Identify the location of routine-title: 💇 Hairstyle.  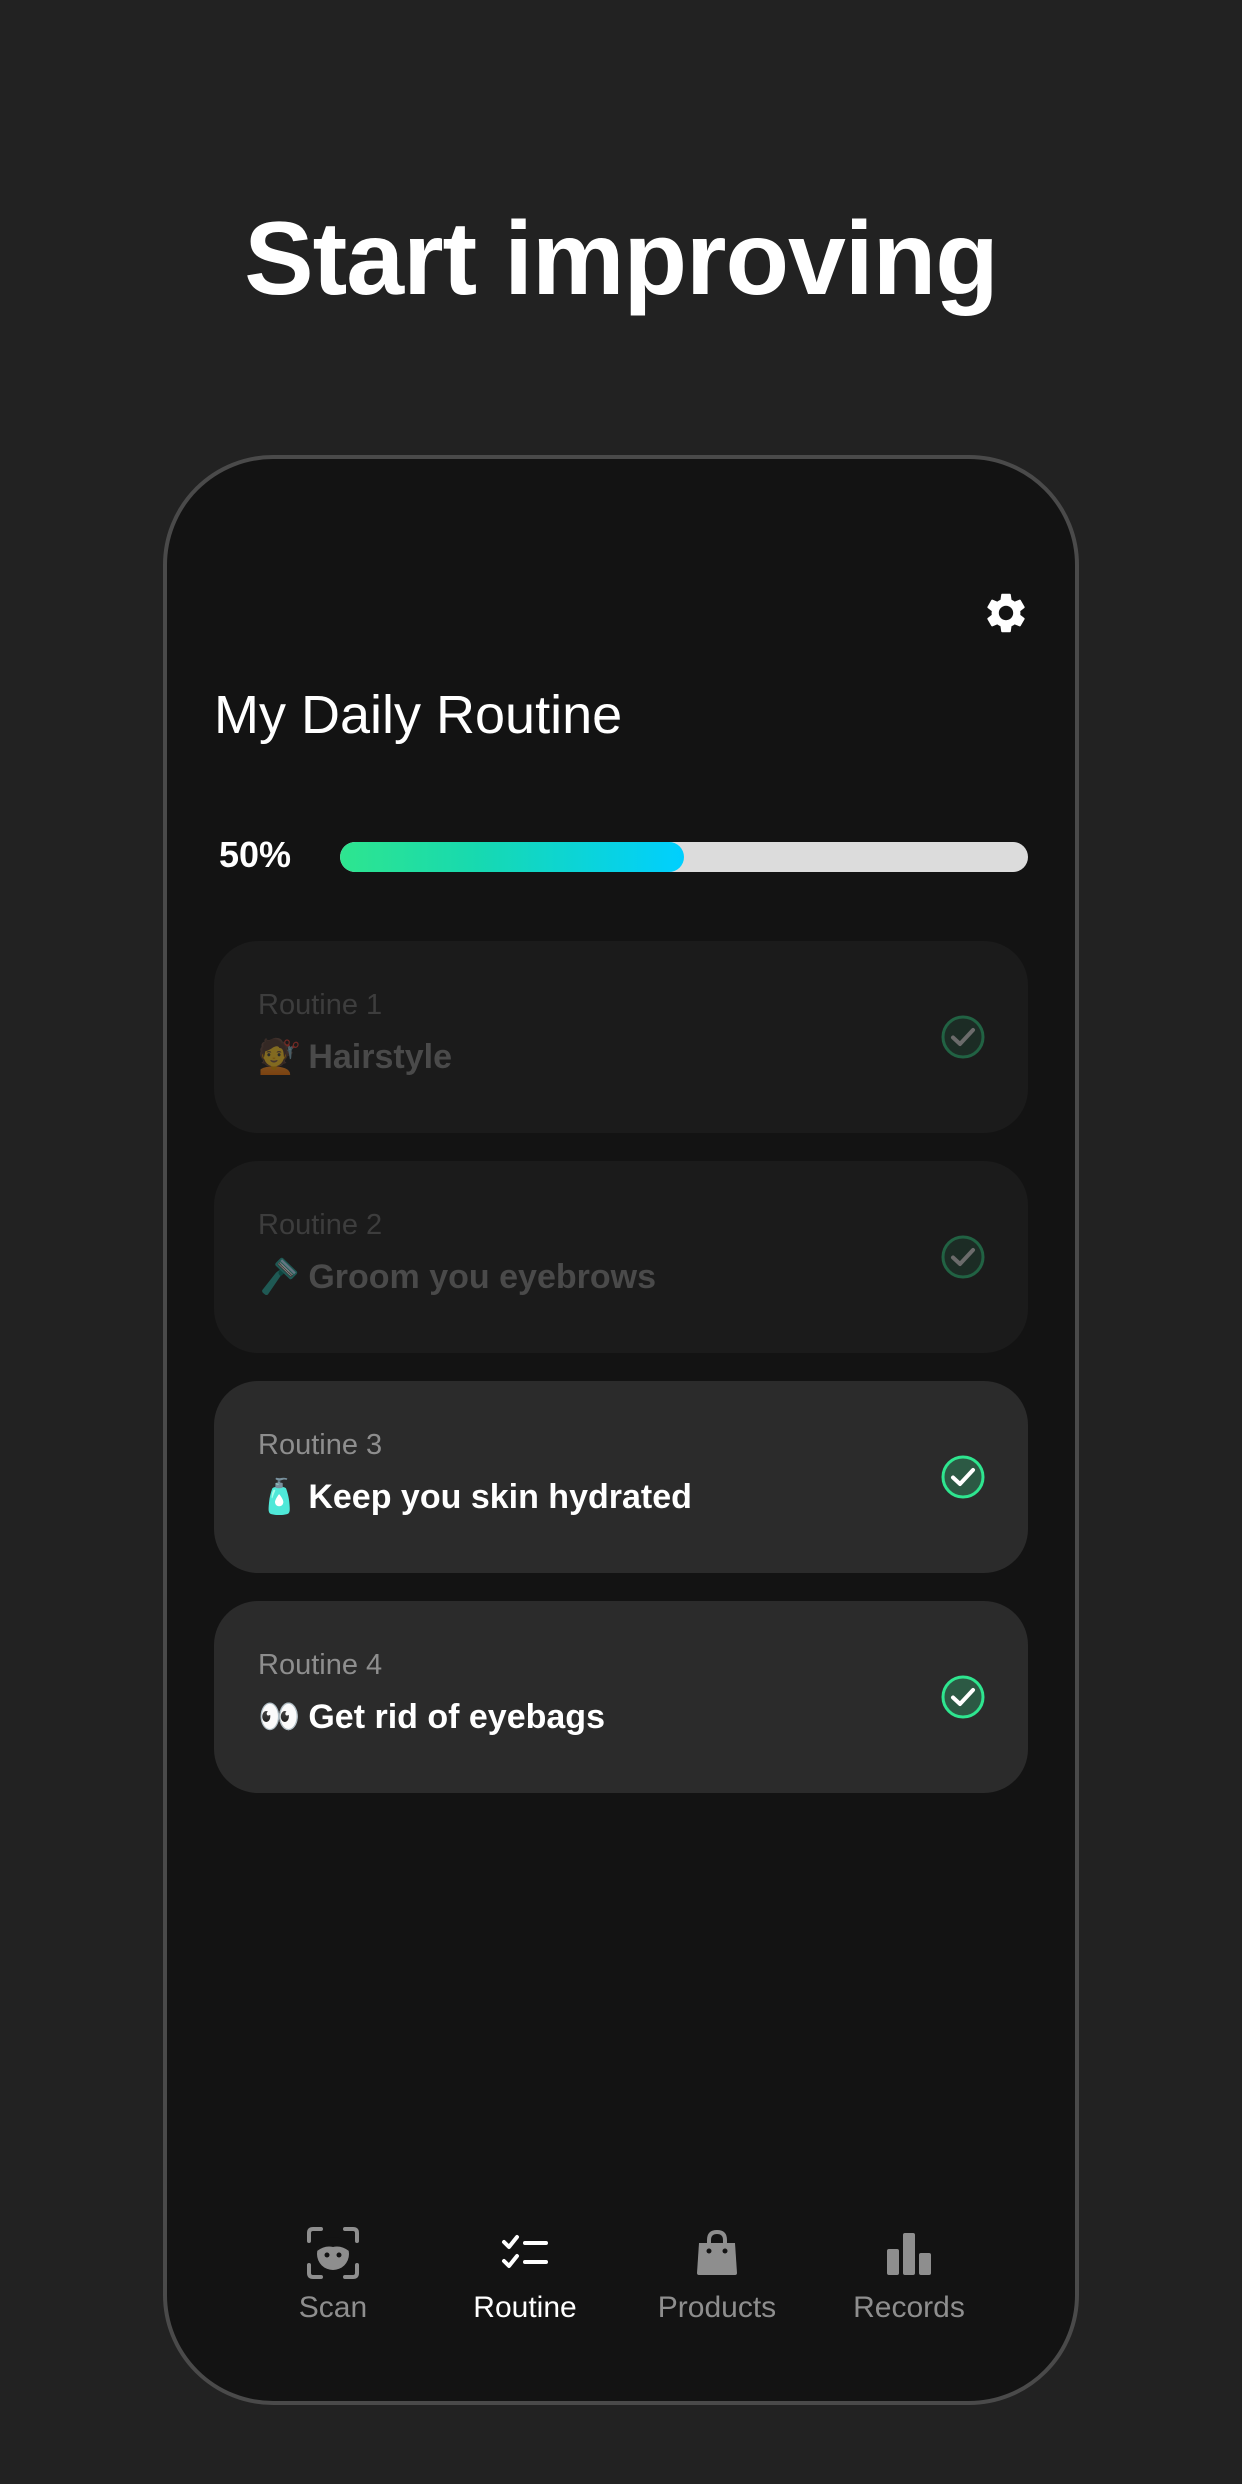
(355, 1057).